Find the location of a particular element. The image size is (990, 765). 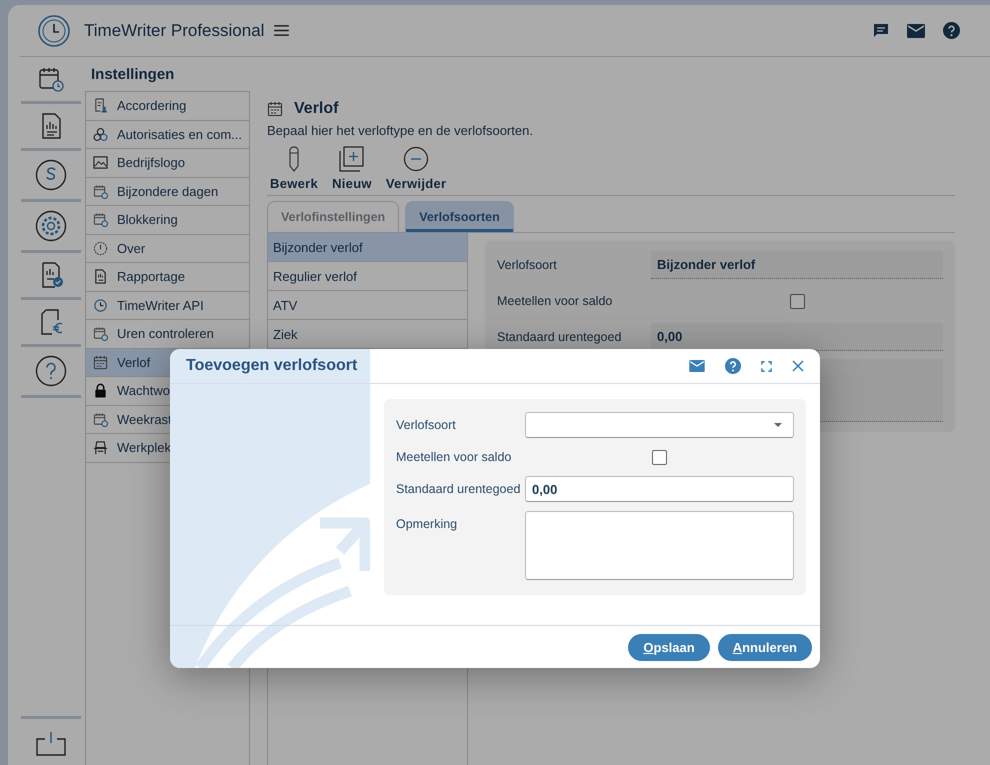

pencil-icon is located at coordinates (294, 159).